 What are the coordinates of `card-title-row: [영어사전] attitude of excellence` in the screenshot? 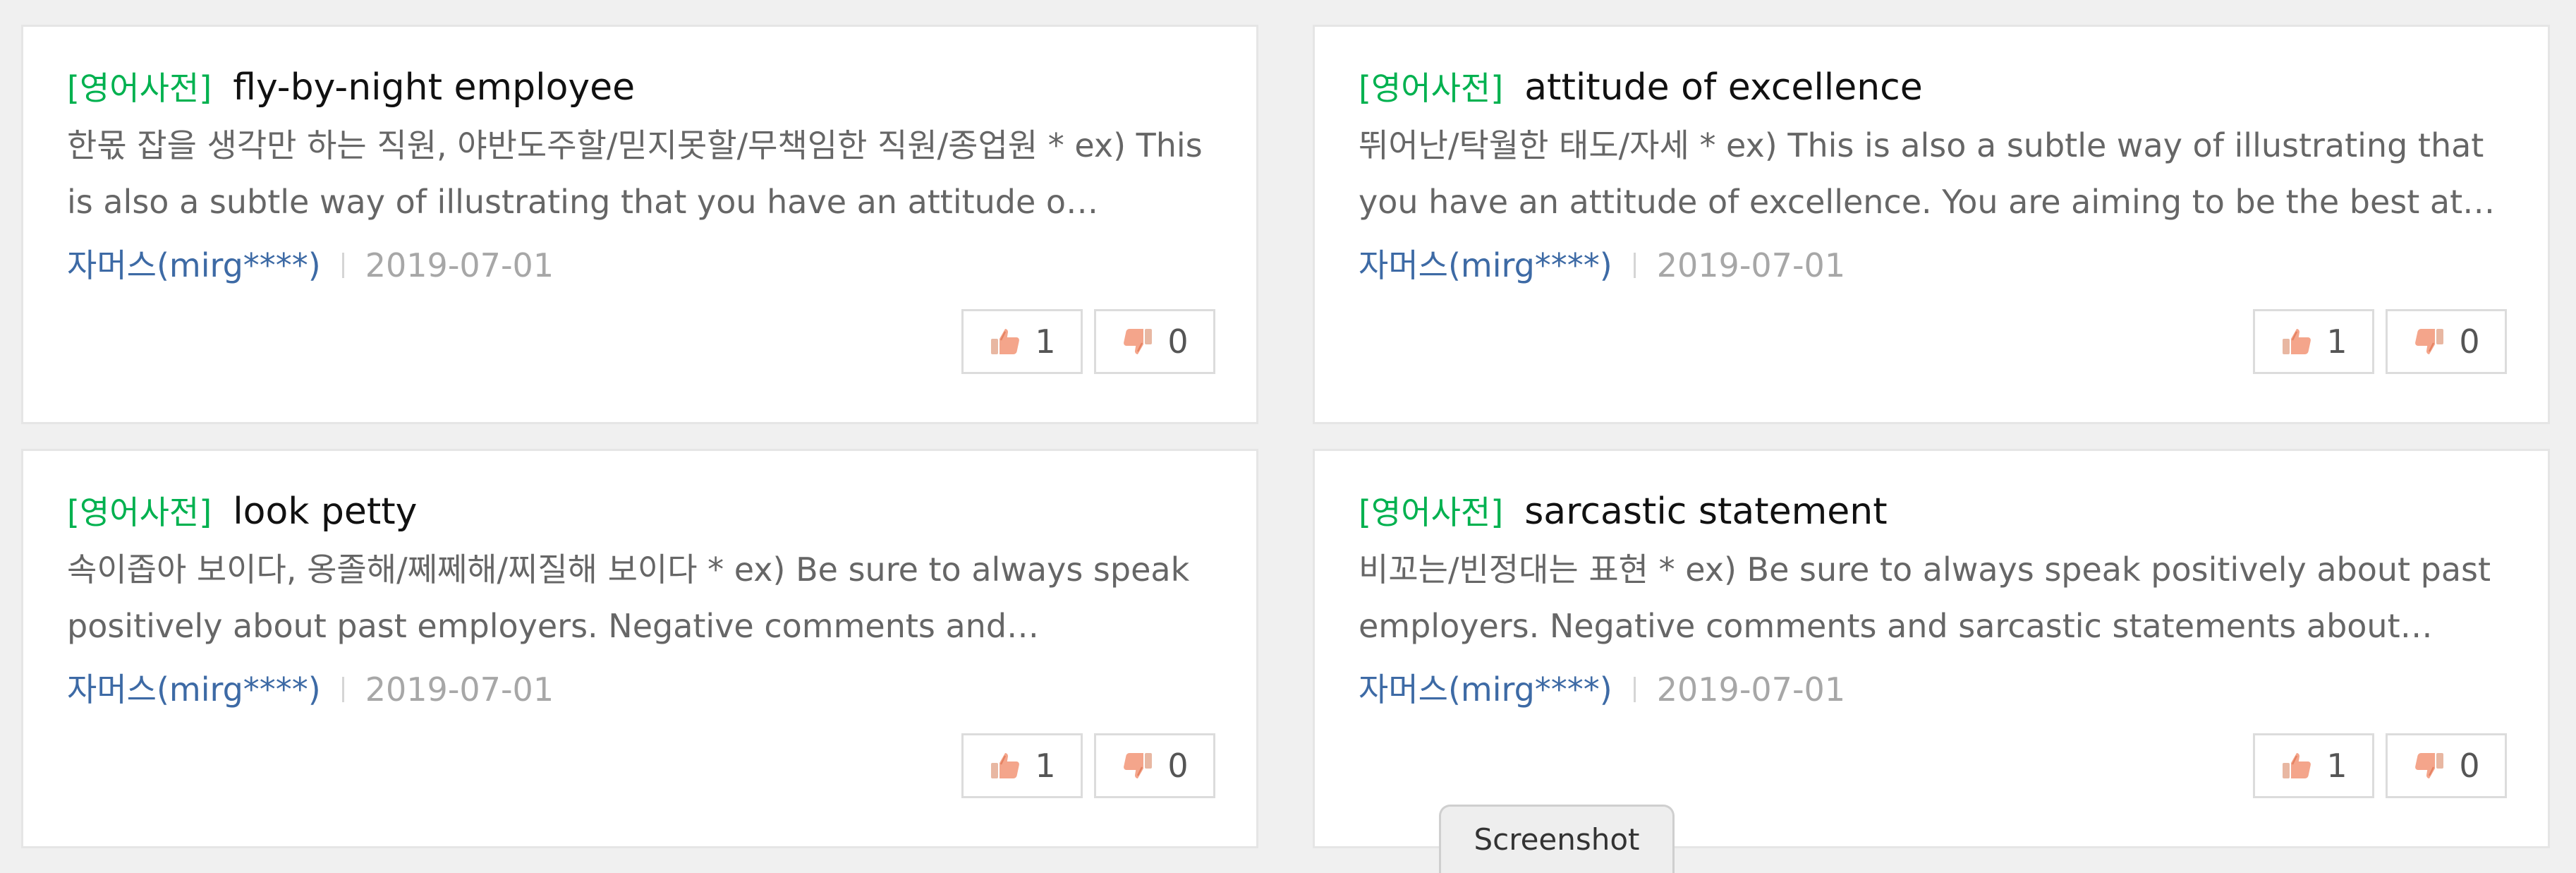 It's located at (1641, 87).